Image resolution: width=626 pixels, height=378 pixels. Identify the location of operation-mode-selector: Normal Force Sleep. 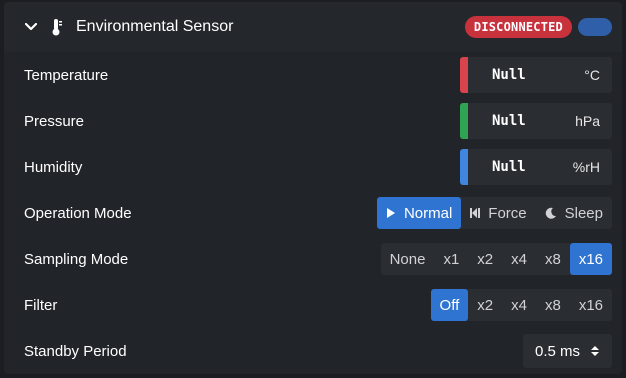
(494, 213).